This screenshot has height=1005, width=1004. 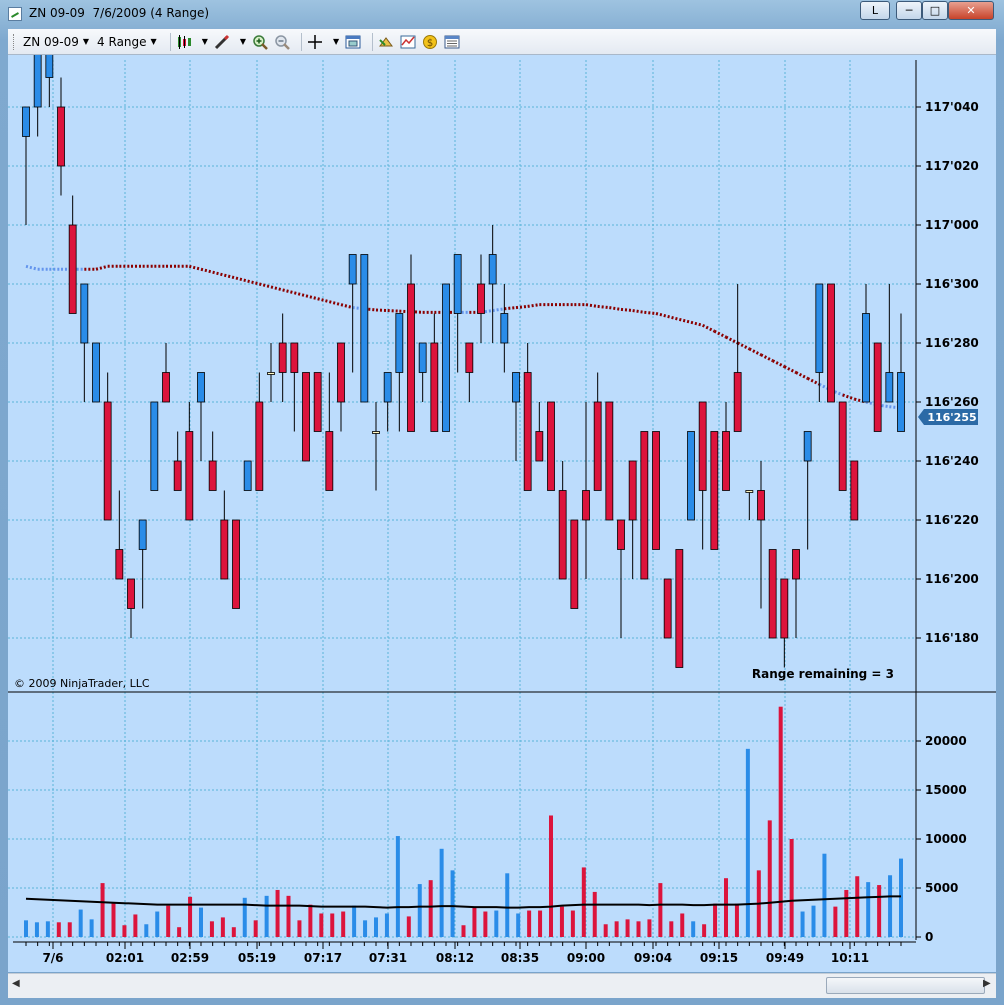 I want to click on period-selector: 4 Range ▼, so click(x=127, y=42).